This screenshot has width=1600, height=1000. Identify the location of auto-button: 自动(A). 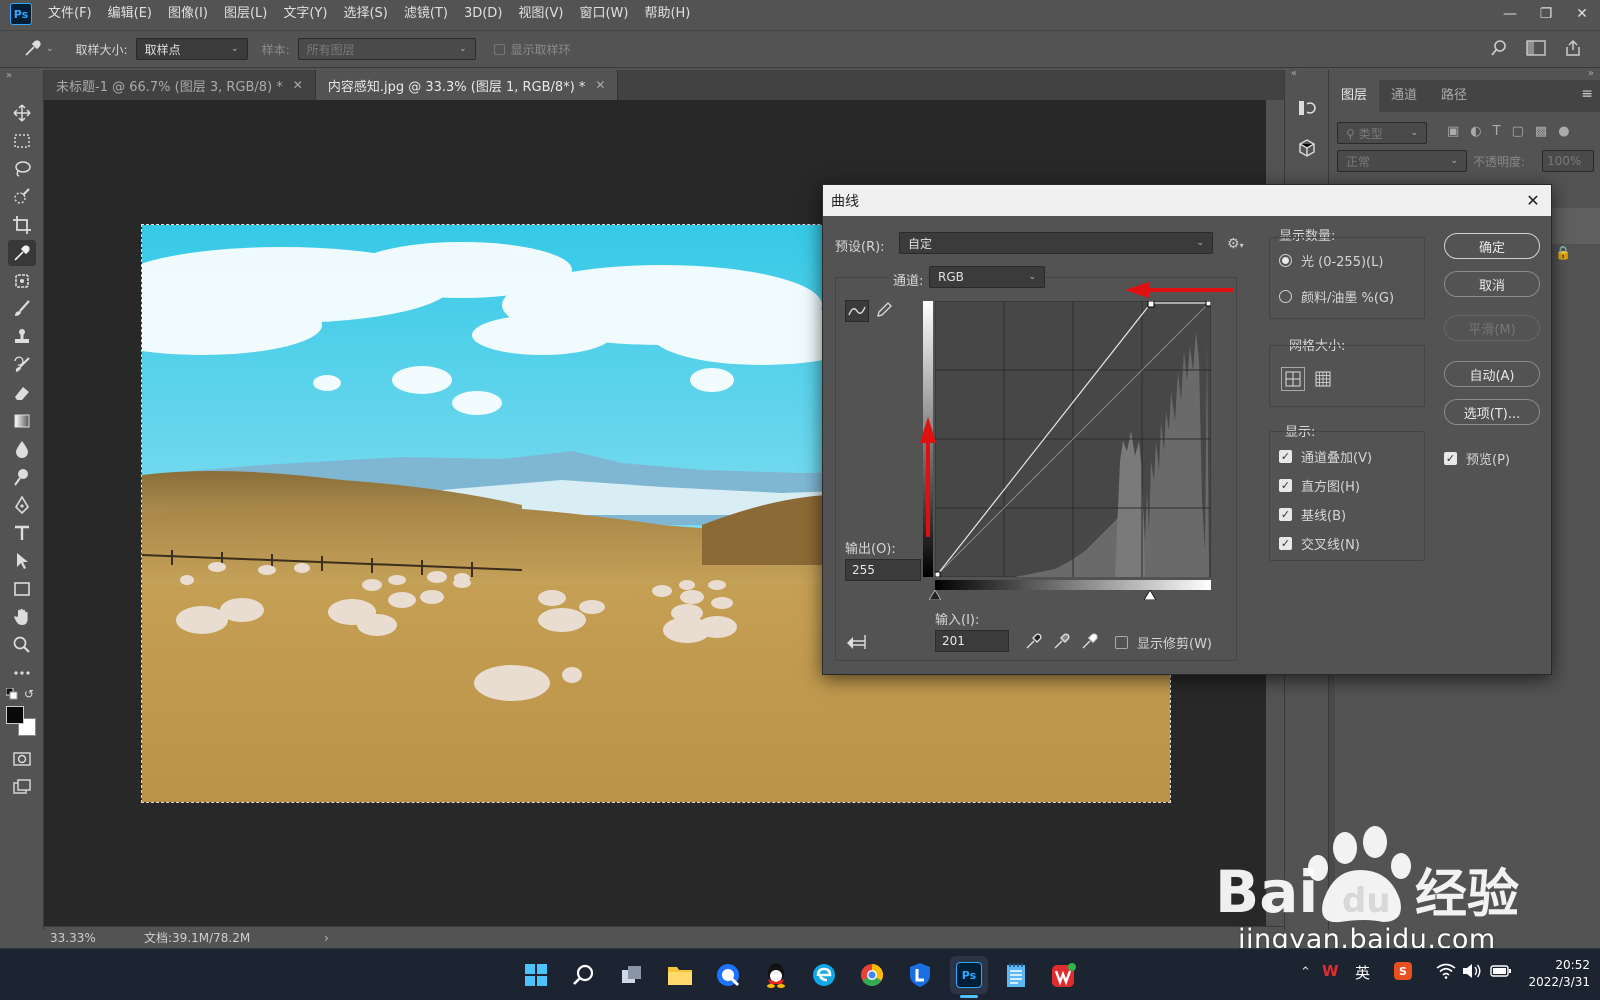
(1492, 374).